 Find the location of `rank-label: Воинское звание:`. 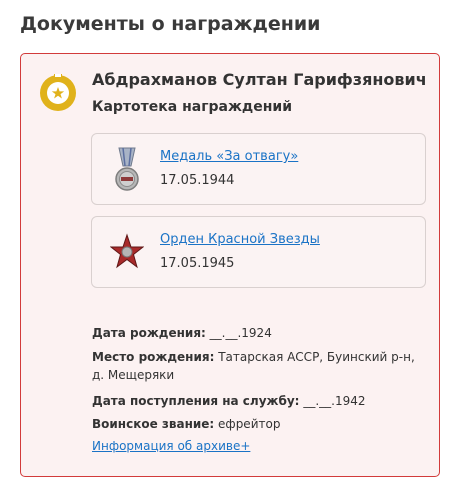

rank-label: Воинское звание: is located at coordinates (153, 424).